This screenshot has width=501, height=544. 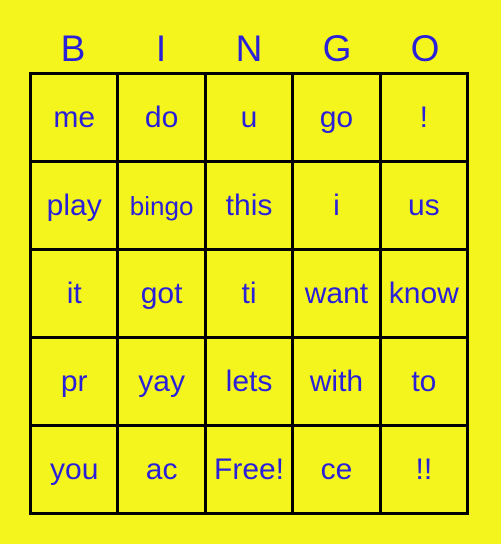 I want to click on bingo-row: pr yay lets with to, so click(x=249, y=380).